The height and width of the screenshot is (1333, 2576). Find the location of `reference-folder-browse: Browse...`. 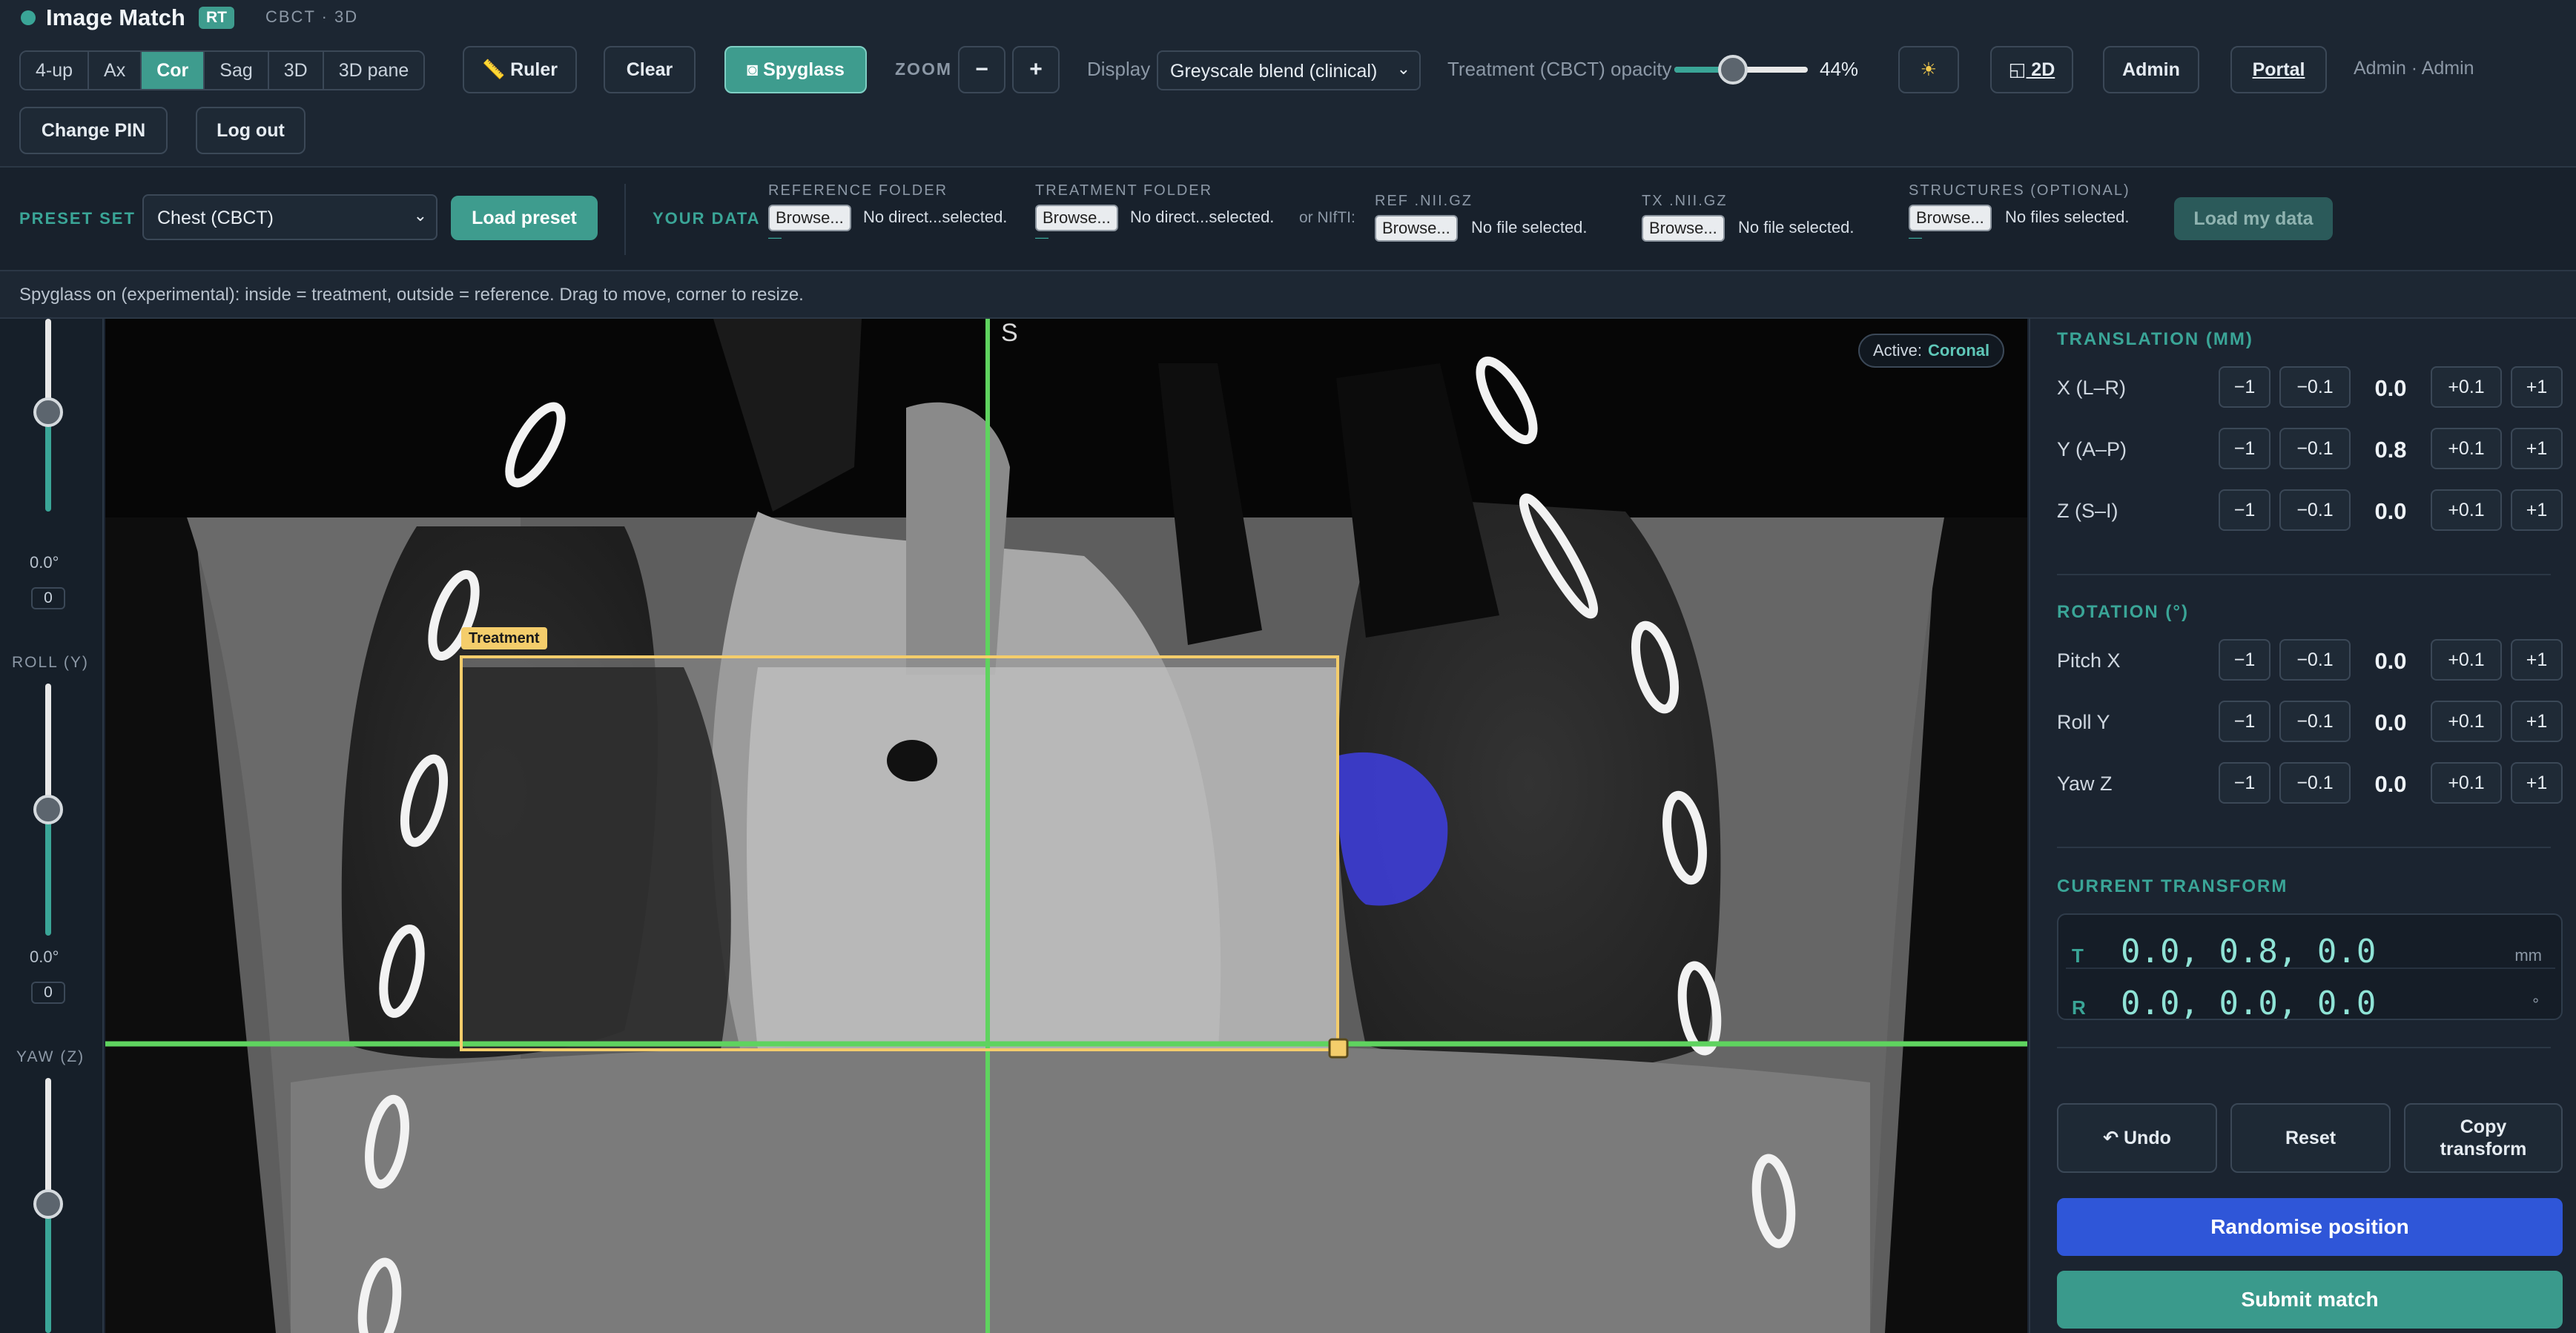

reference-folder-browse: Browse... is located at coordinates (809, 218).